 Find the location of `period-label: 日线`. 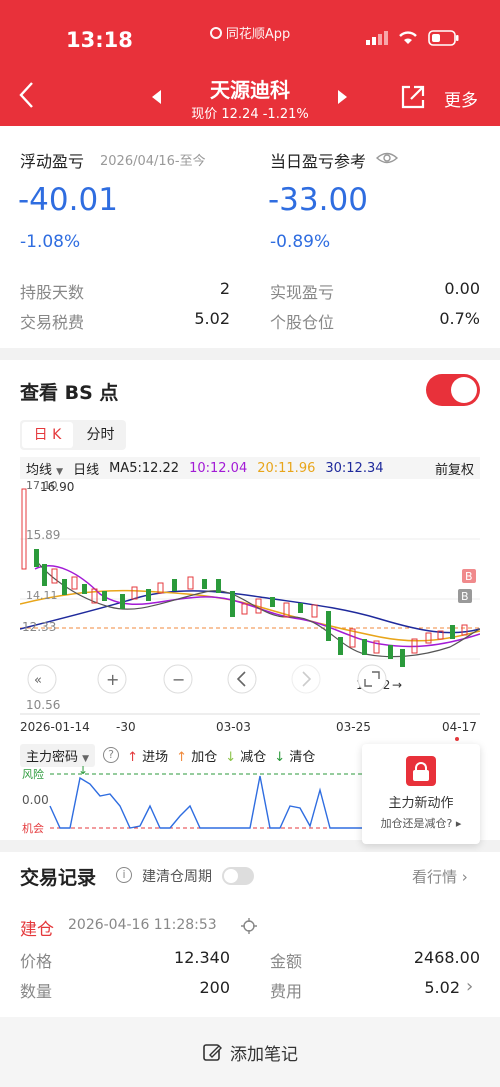

period-label: 日线 is located at coordinates (86, 470).